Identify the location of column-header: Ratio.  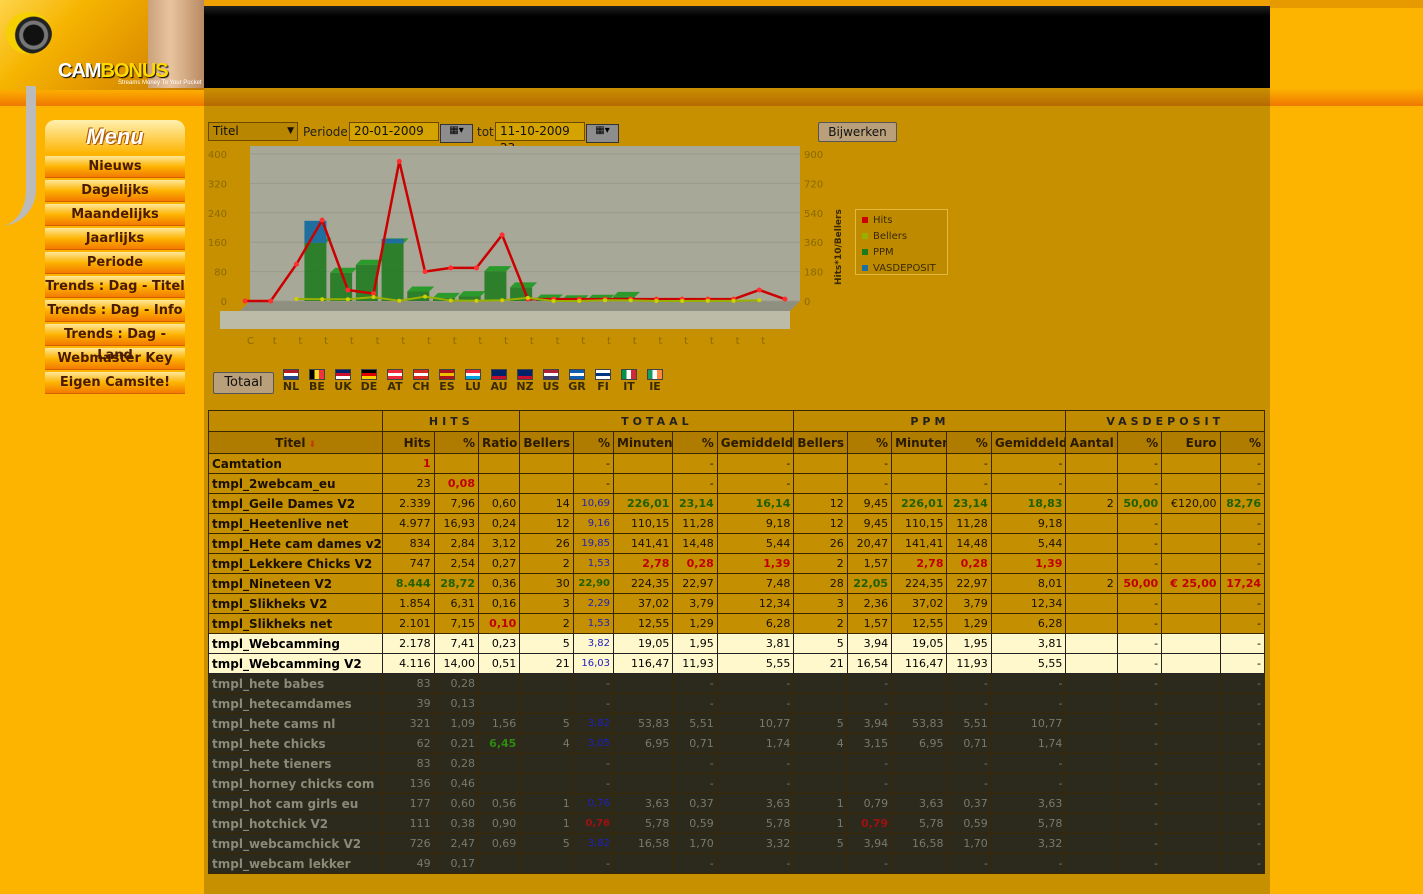
(499, 442).